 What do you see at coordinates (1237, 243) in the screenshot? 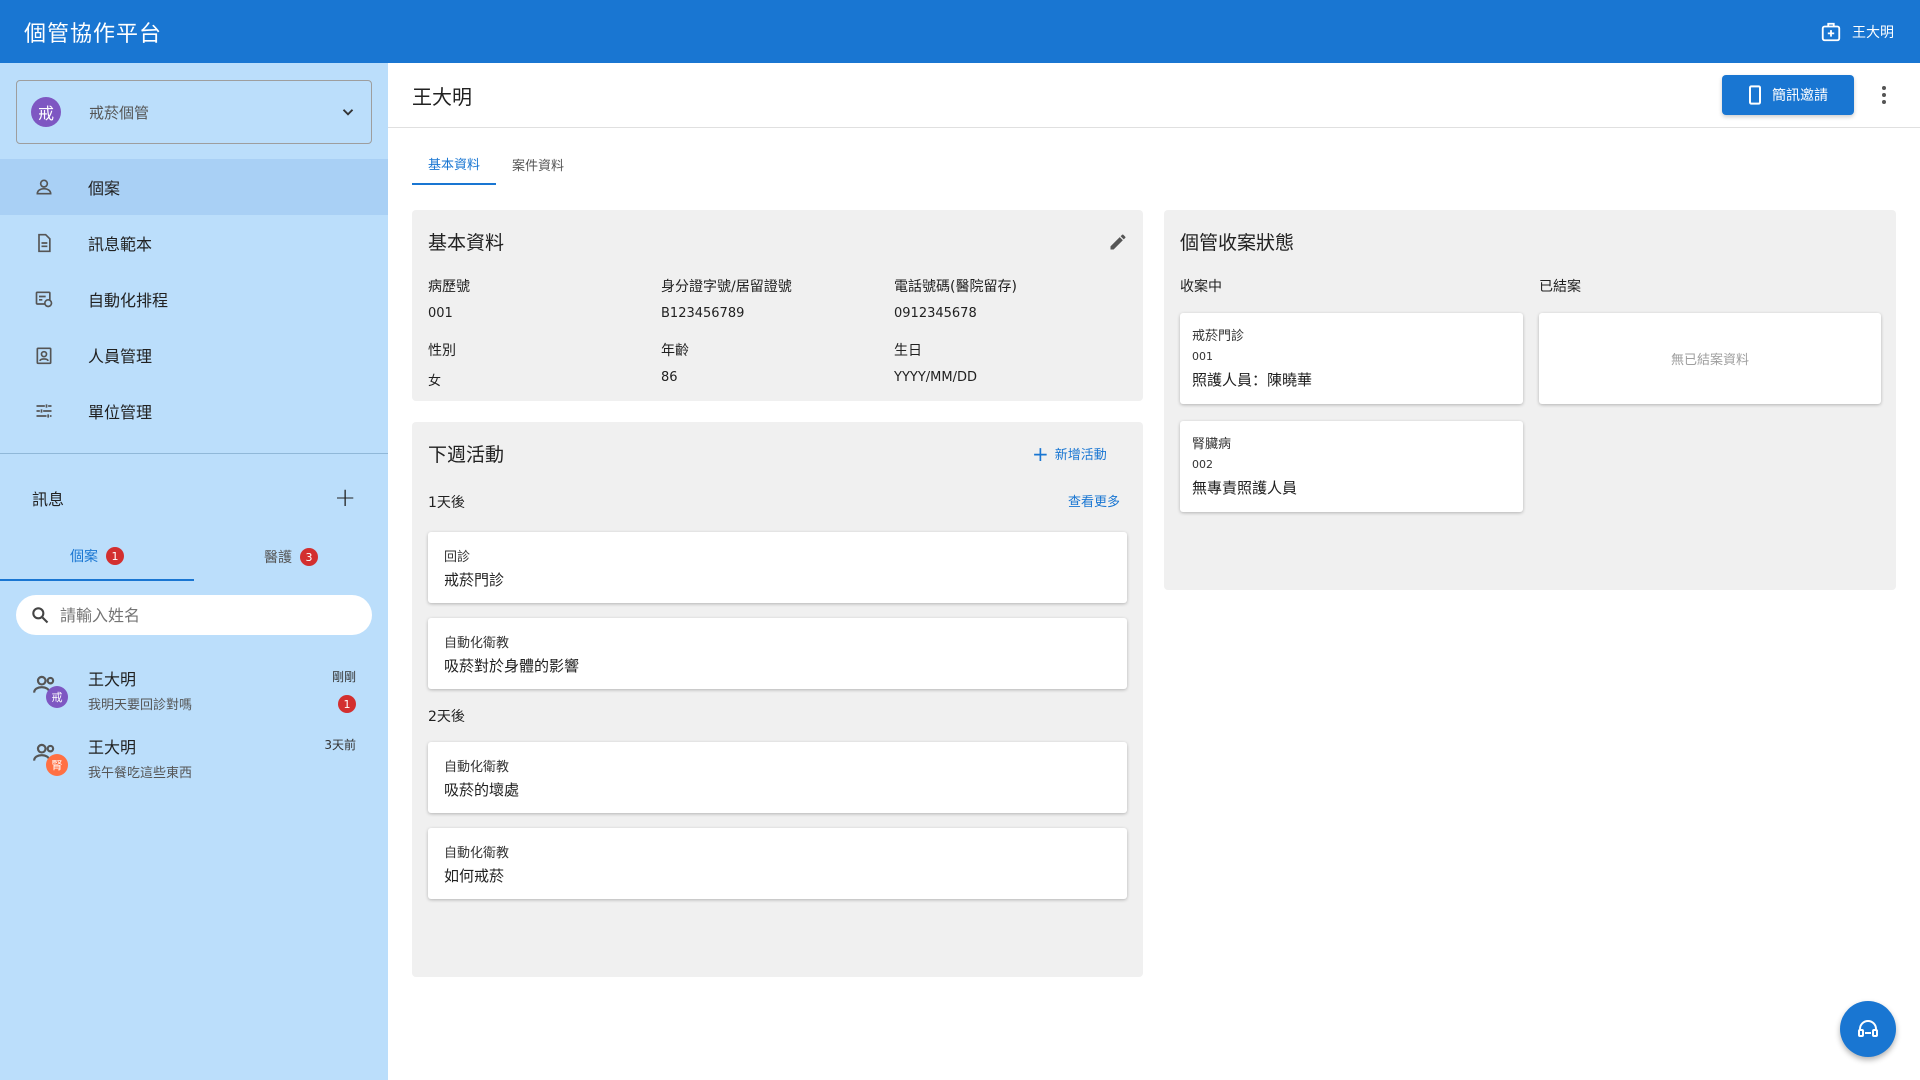
I see `case-status-title: 個管收案狀態` at bounding box center [1237, 243].